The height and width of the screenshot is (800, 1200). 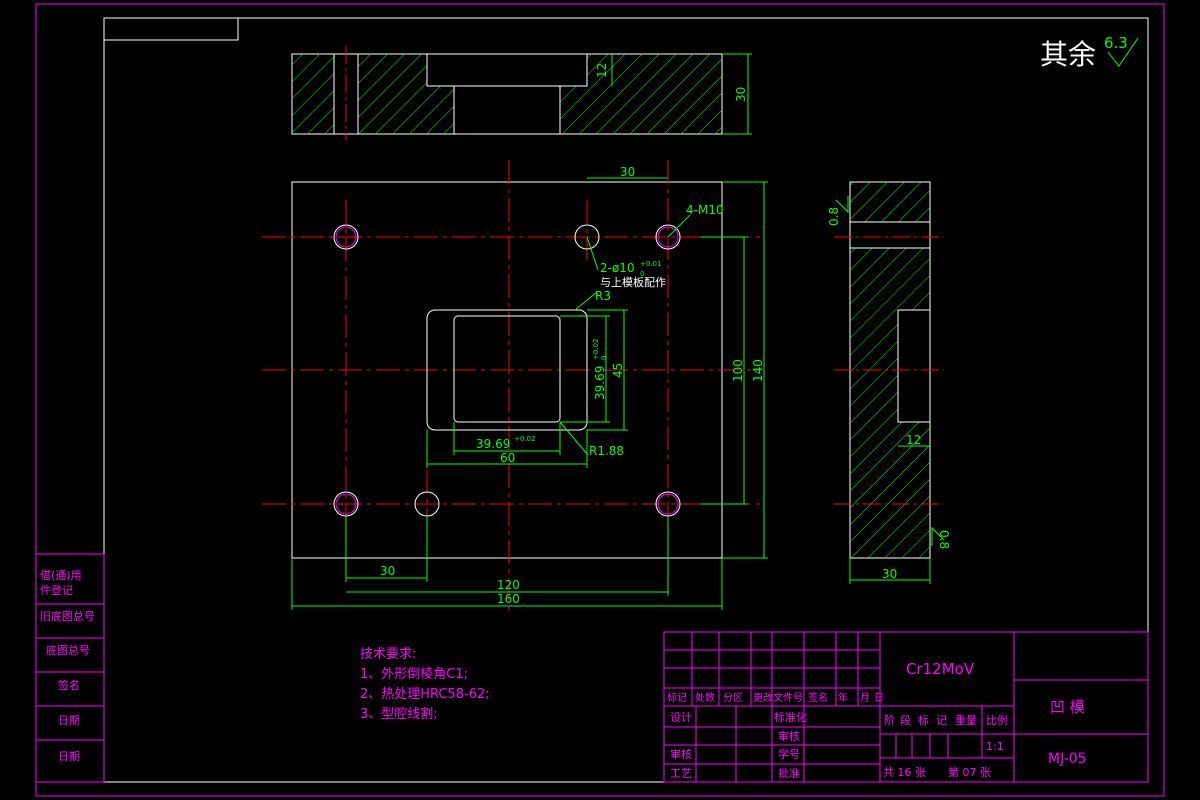 I want to click on rev-header-8: 日, so click(x=879, y=698).